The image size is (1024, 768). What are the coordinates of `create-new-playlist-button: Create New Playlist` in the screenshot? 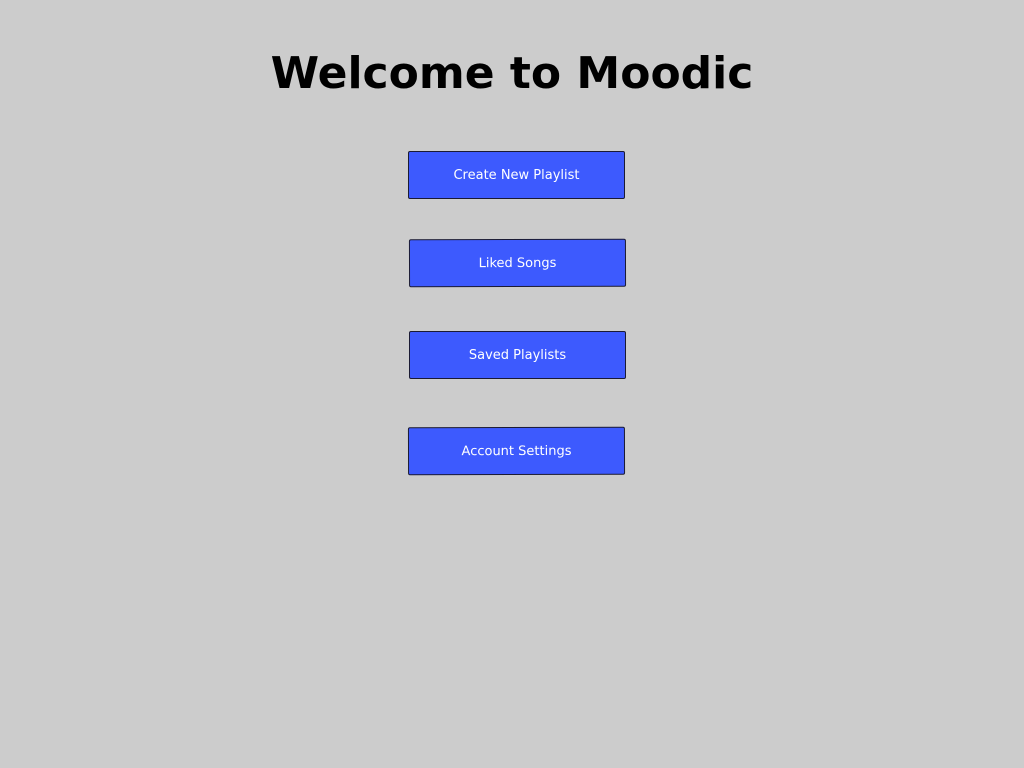 It's located at (516, 175).